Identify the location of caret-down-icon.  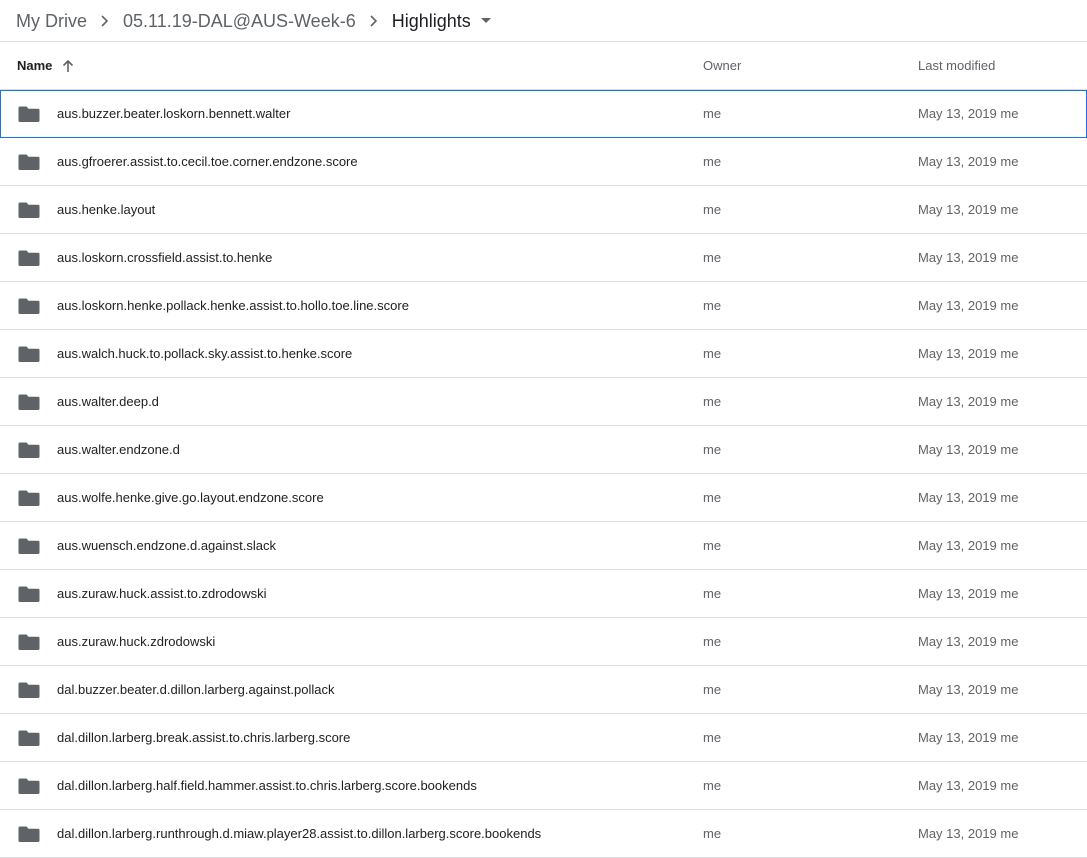
(486, 21).